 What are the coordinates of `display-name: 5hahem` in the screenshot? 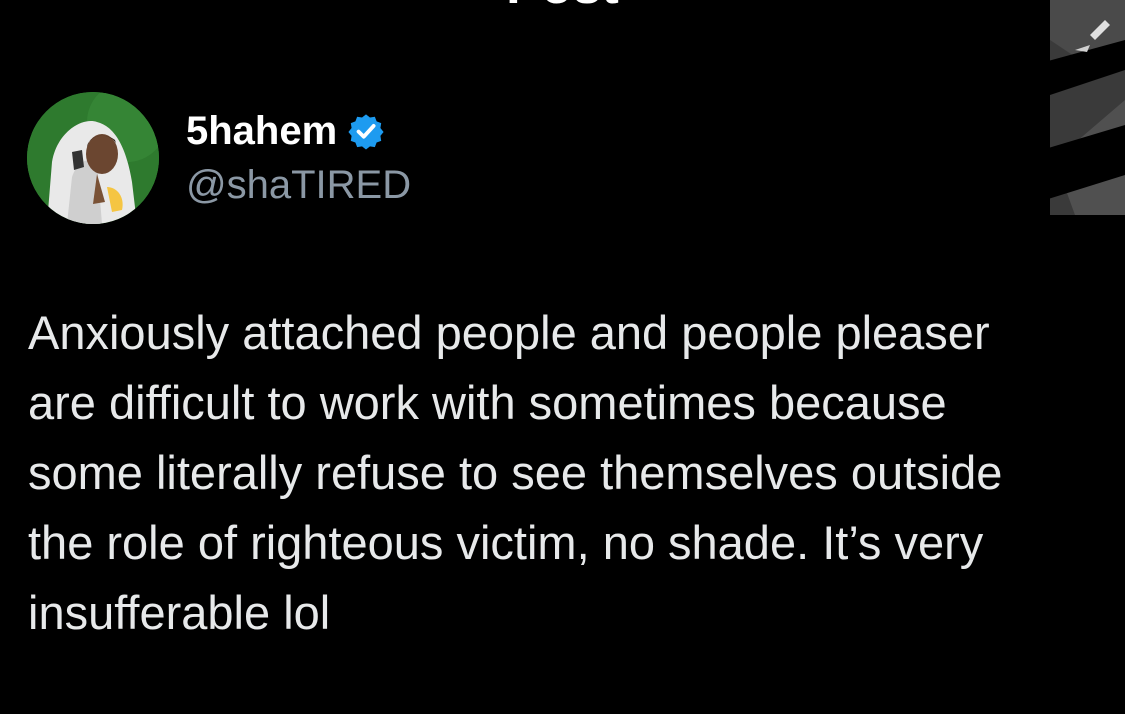 It's located at (261, 131).